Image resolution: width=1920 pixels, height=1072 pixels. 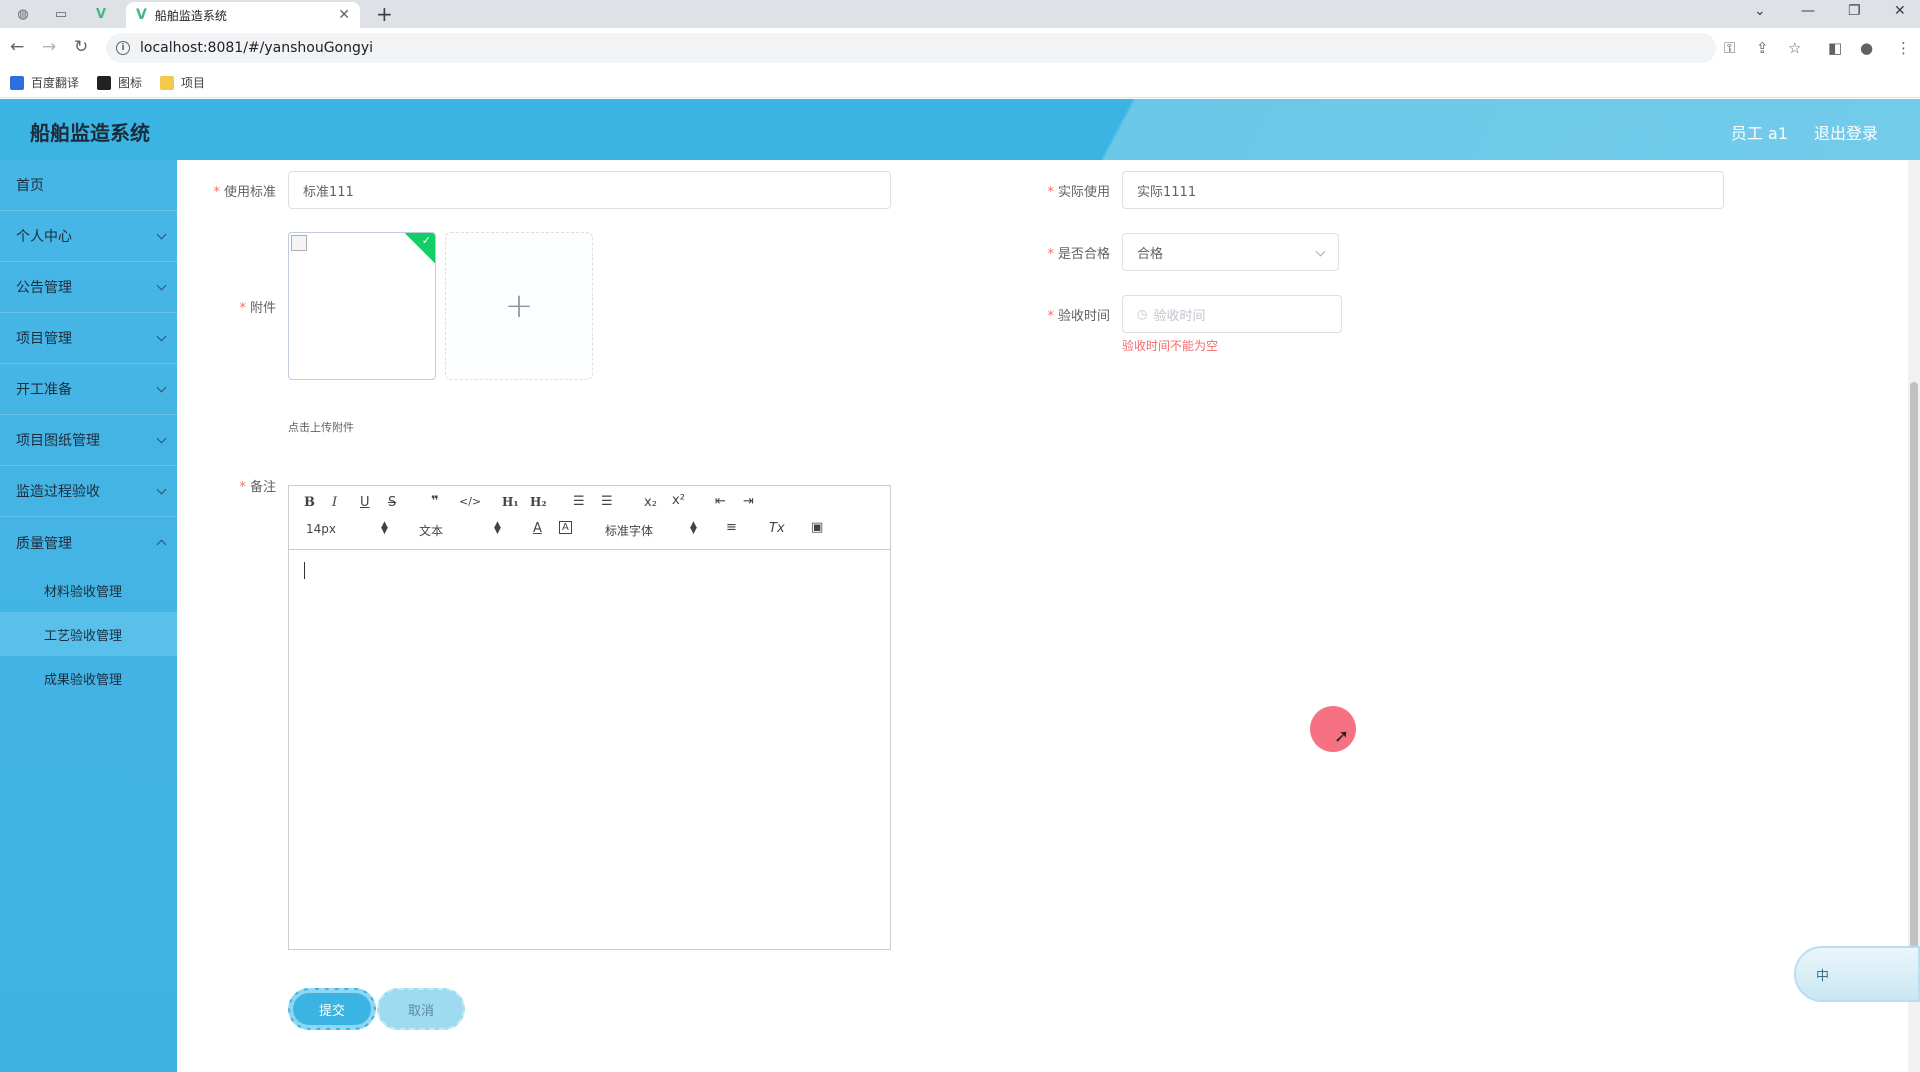 I want to click on clear-format-icon: Tx, so click(x=777, y=528).